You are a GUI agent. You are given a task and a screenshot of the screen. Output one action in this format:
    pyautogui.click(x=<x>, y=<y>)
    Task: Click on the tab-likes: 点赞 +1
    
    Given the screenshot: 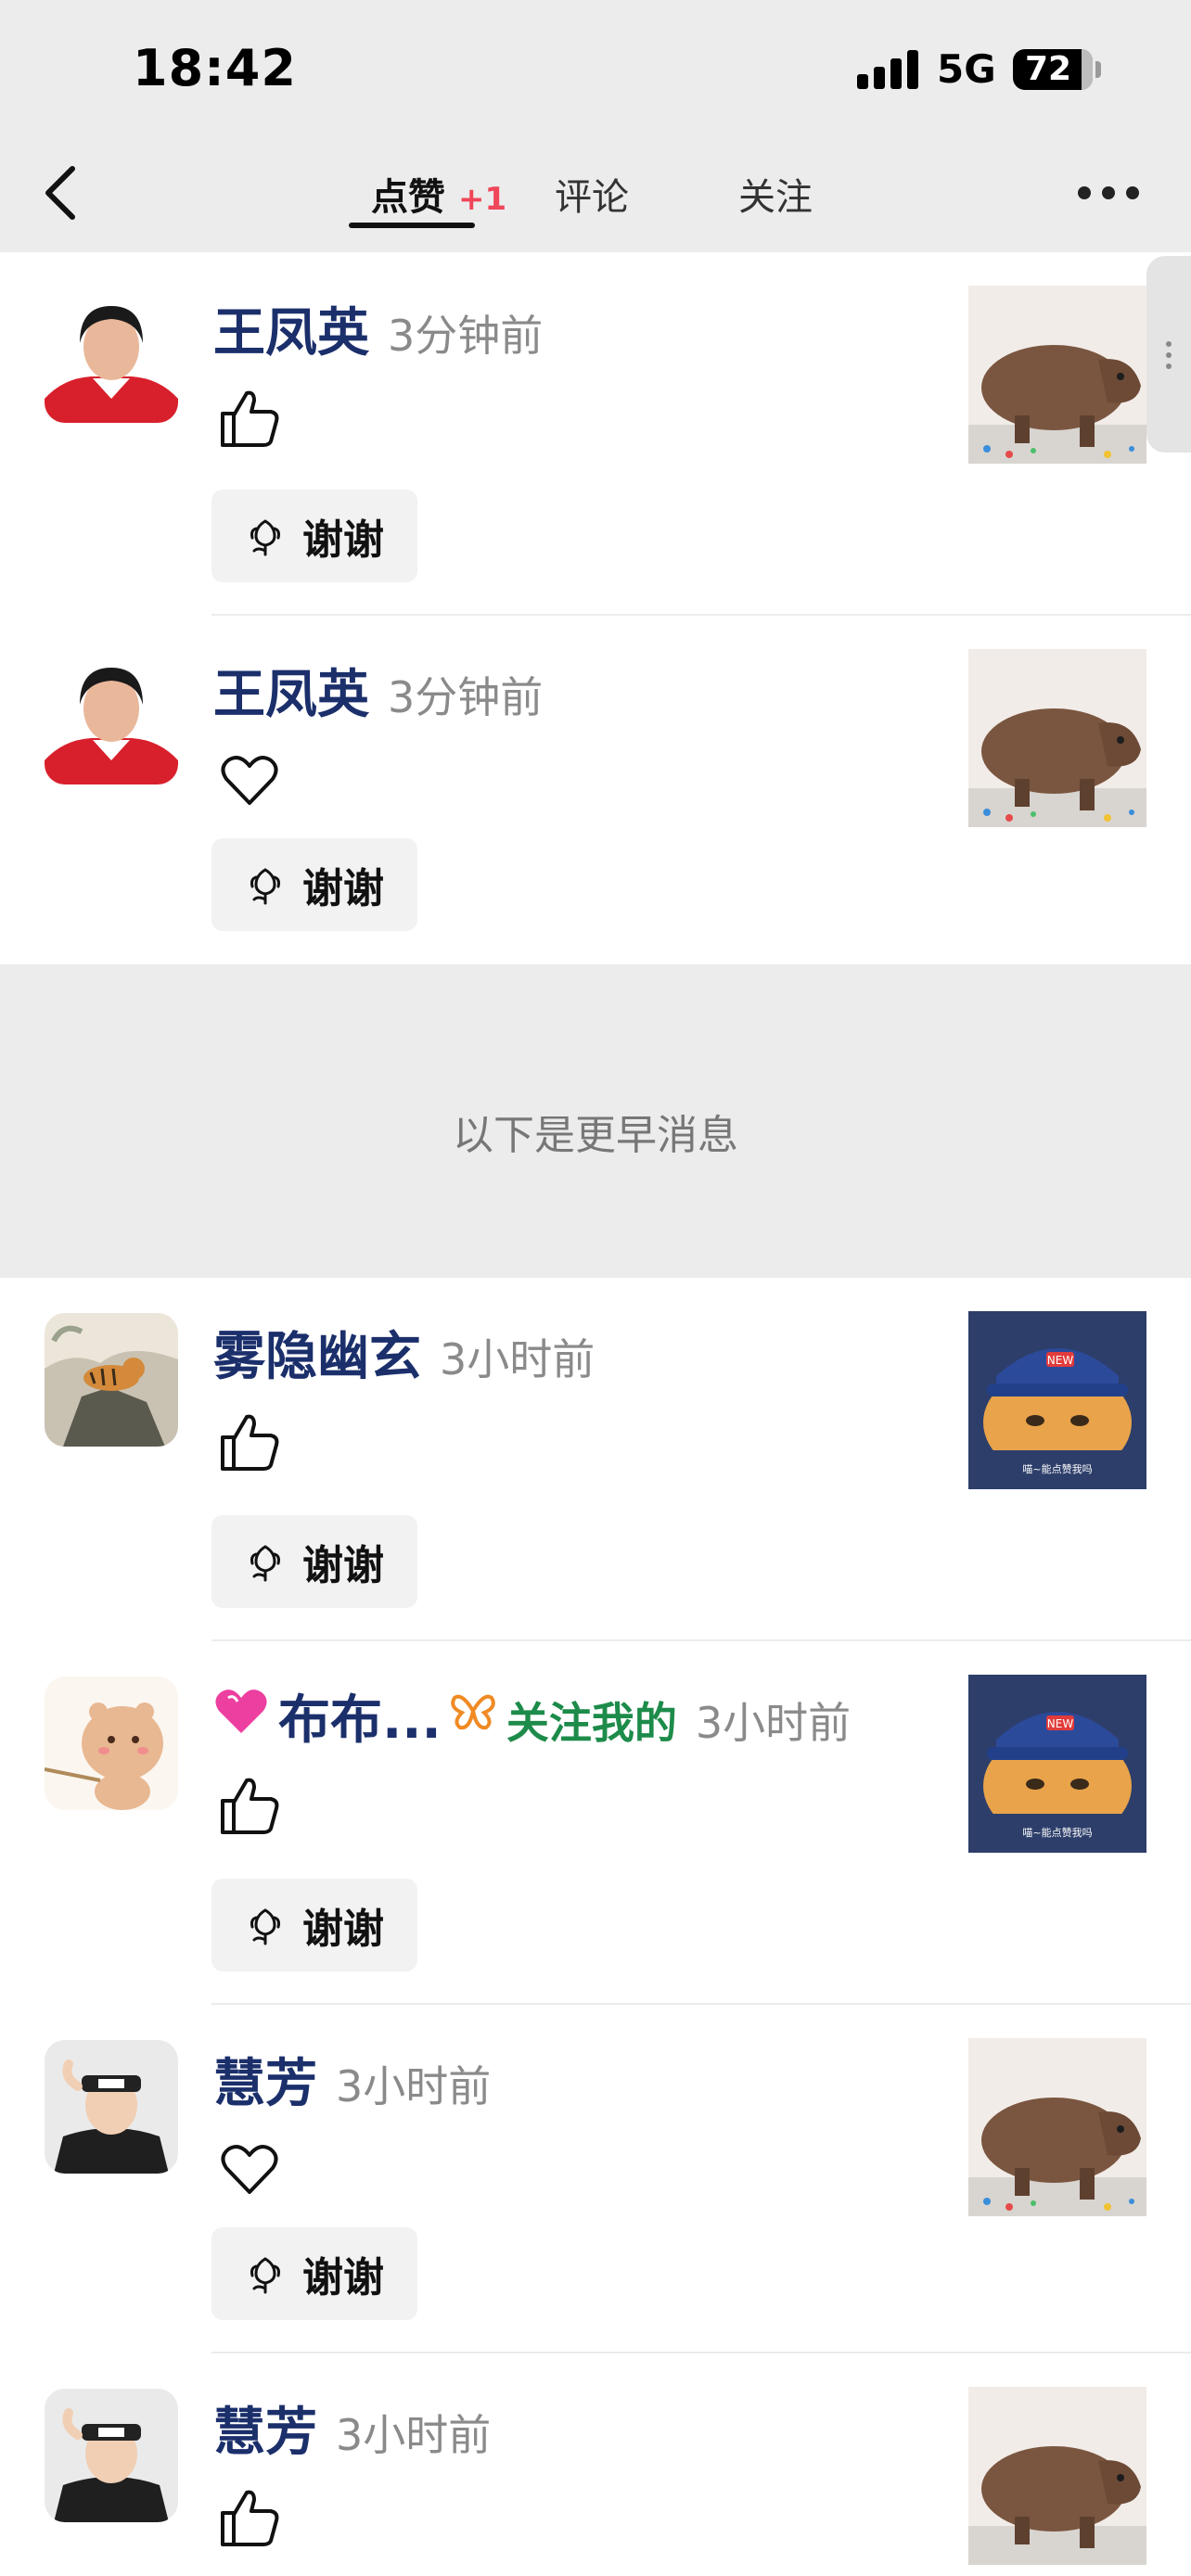 What is the action you would take?
    pyautogui.click(x=438, y=194)
    